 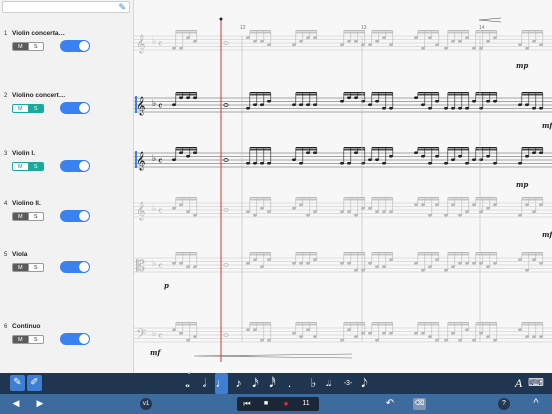 What do you see at coordinates (313, 383) in the screenshot?
I see `flat-button: ♭` at bounding box center [313, 383].